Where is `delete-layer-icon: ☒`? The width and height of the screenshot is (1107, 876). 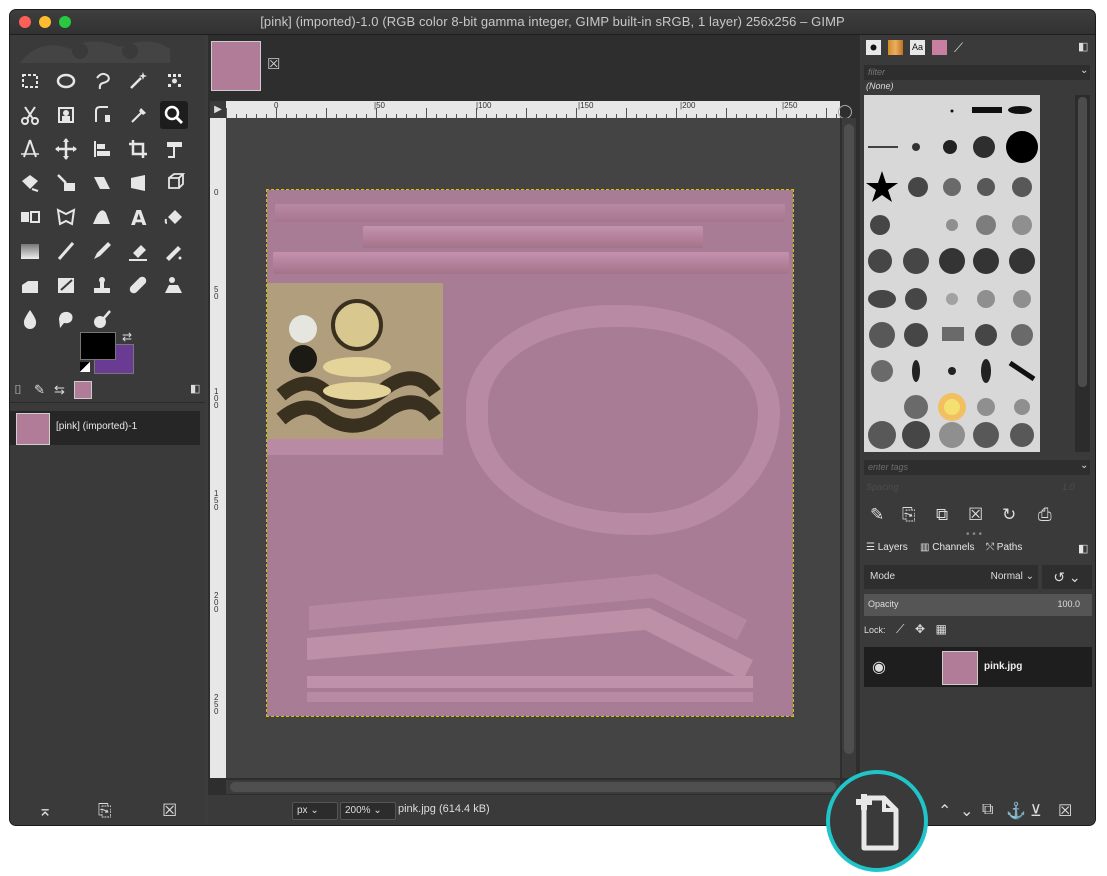 delete-layer-icon: ☒ is located at coordinates (1065, 811).